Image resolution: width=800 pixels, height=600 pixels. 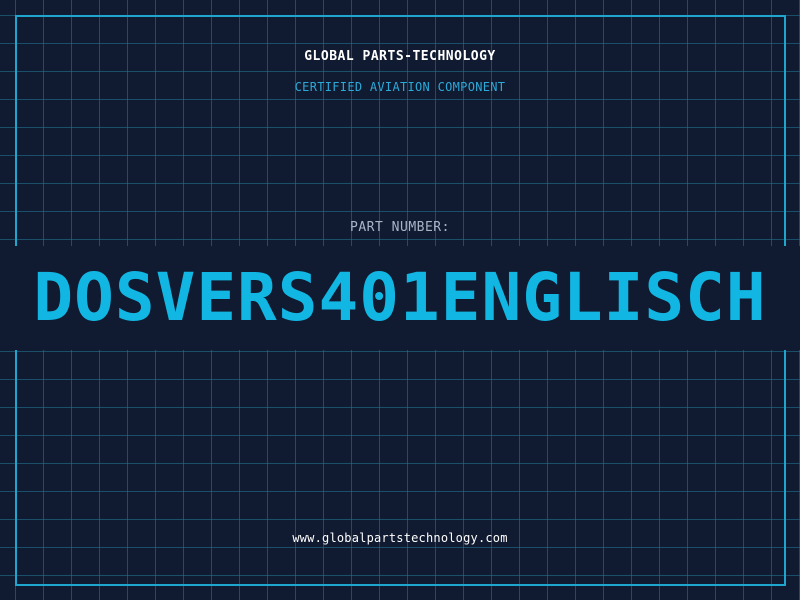 I want to click on company-tagline: CERTIFIED AVIATION COMPONENT, so click(x=400, y=87).